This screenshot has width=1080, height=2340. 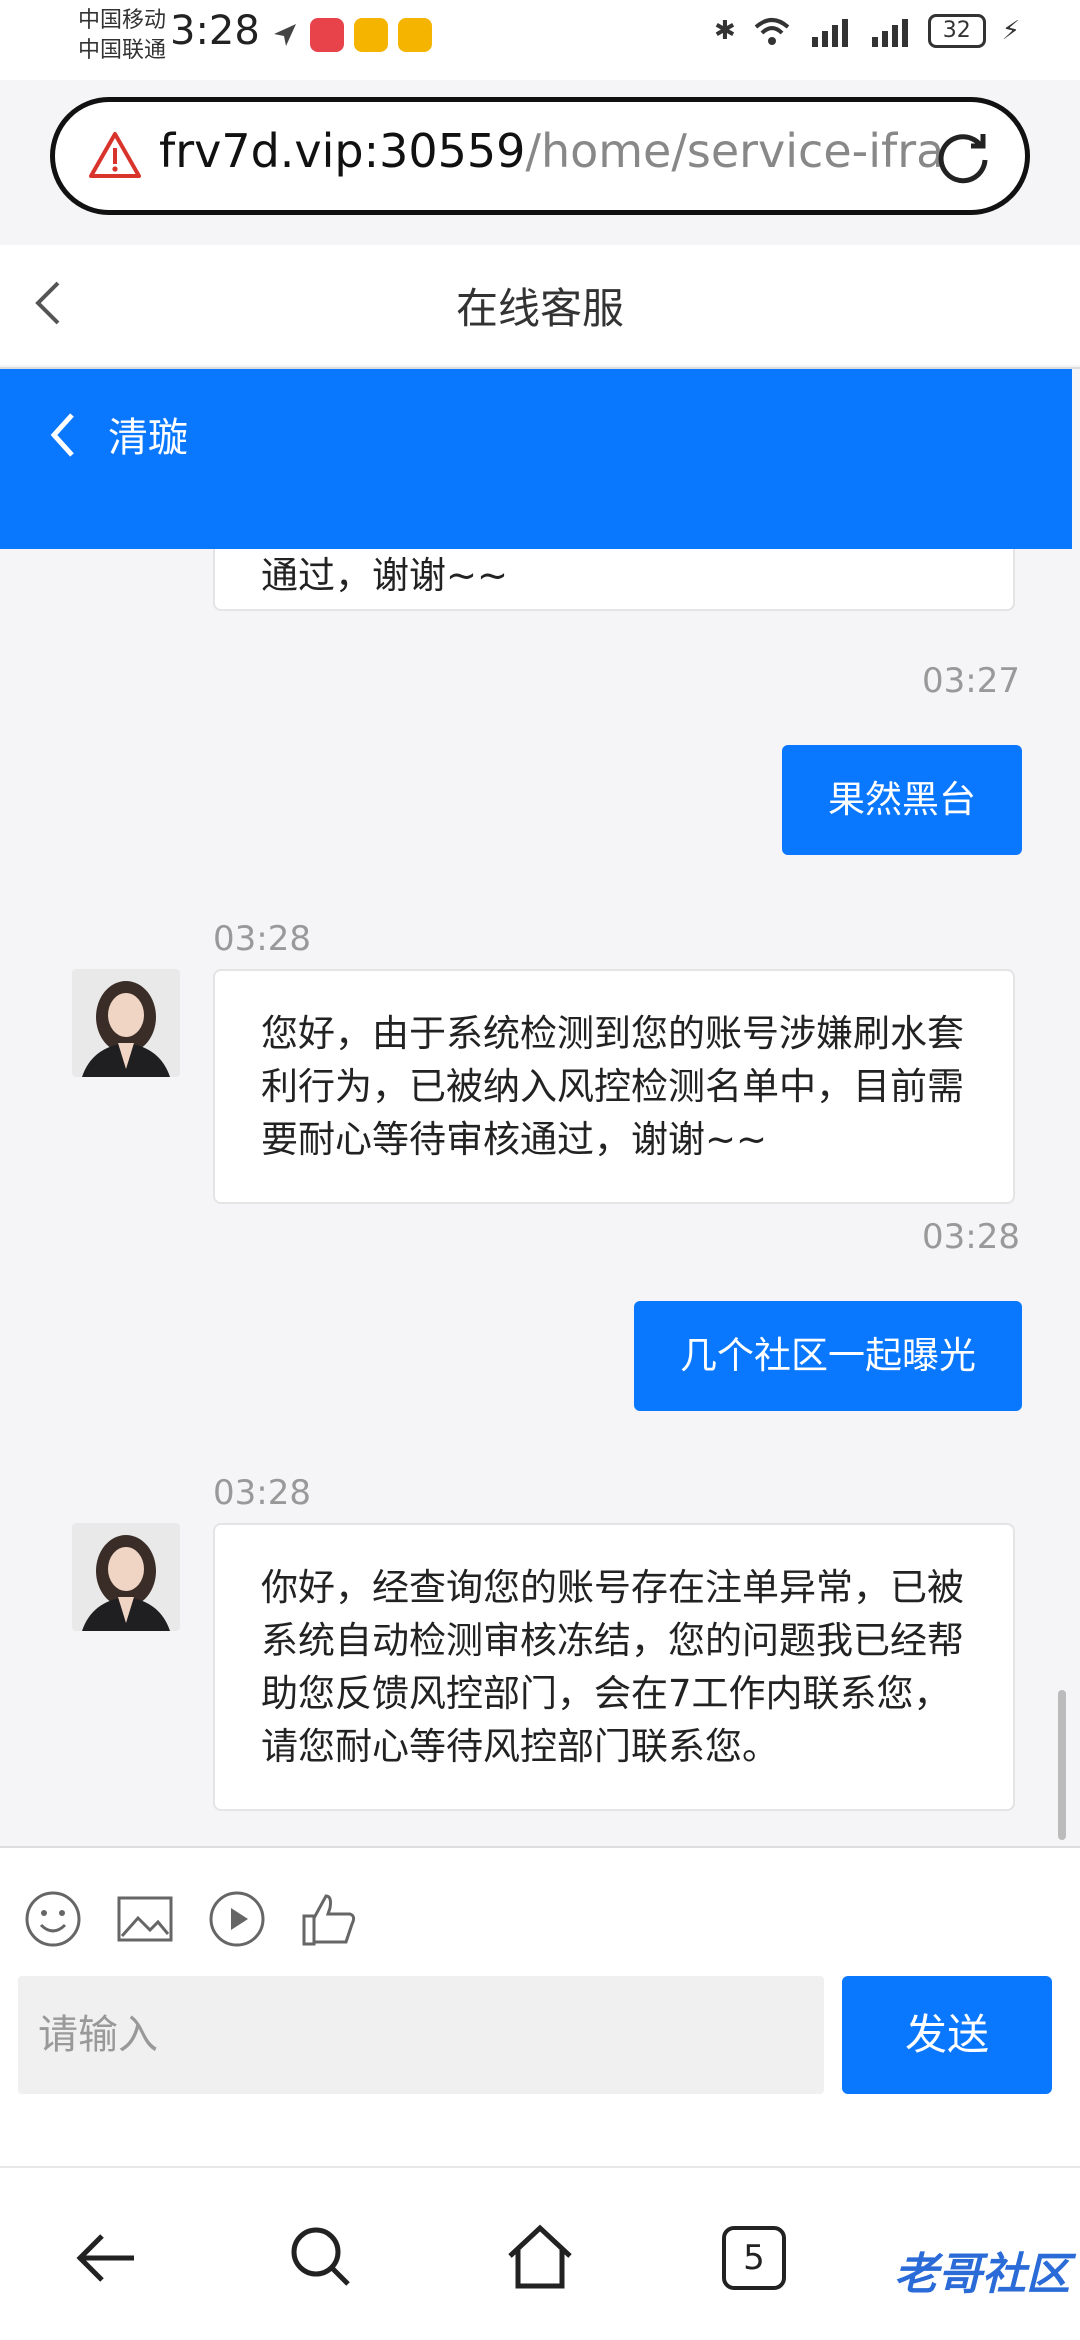 I want to click on address-bar: frv7d.vip:30559/home/service-ifra, so click(x=540, y=156).